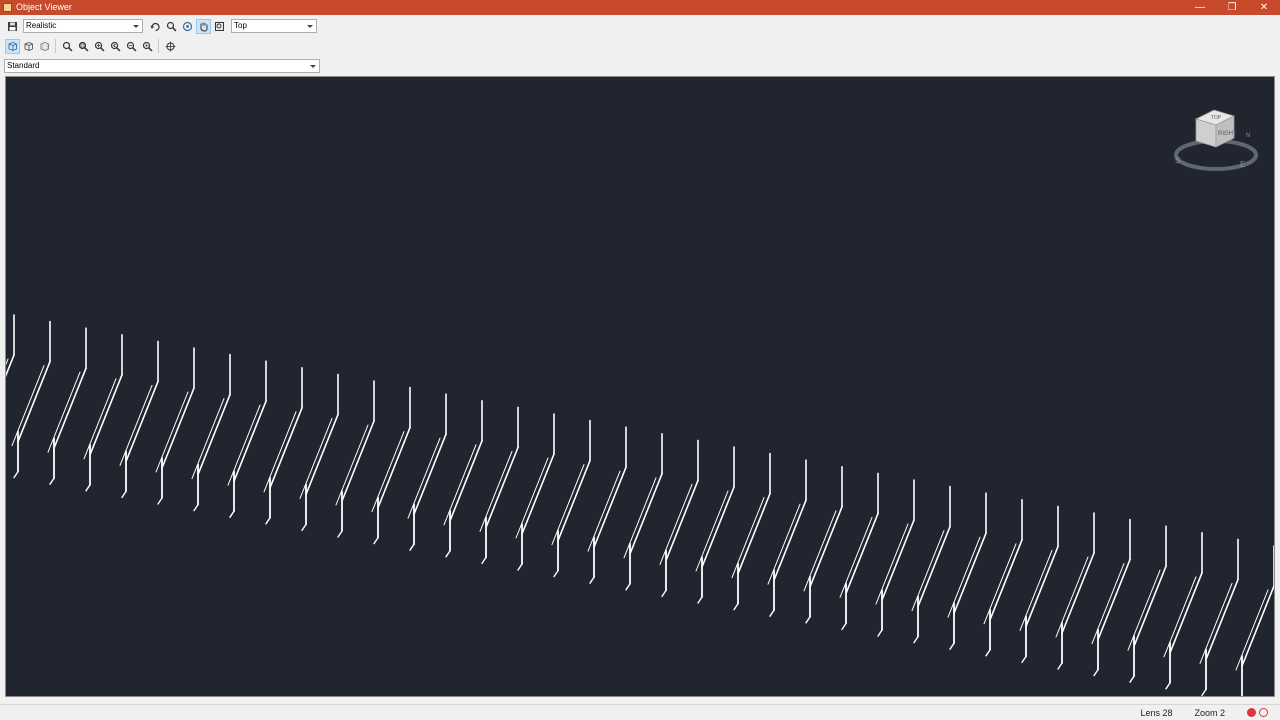  I want to click on pan-button, so click(203, 26).